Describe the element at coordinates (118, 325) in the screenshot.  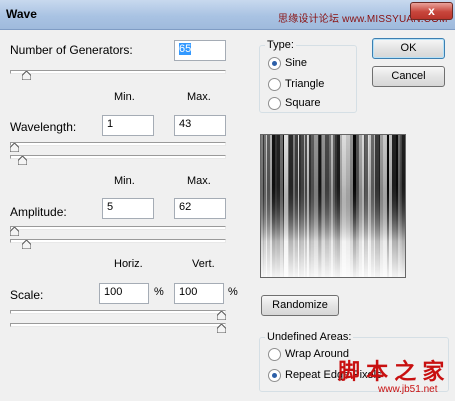
I see `scale-vert-slider-track` at that location.